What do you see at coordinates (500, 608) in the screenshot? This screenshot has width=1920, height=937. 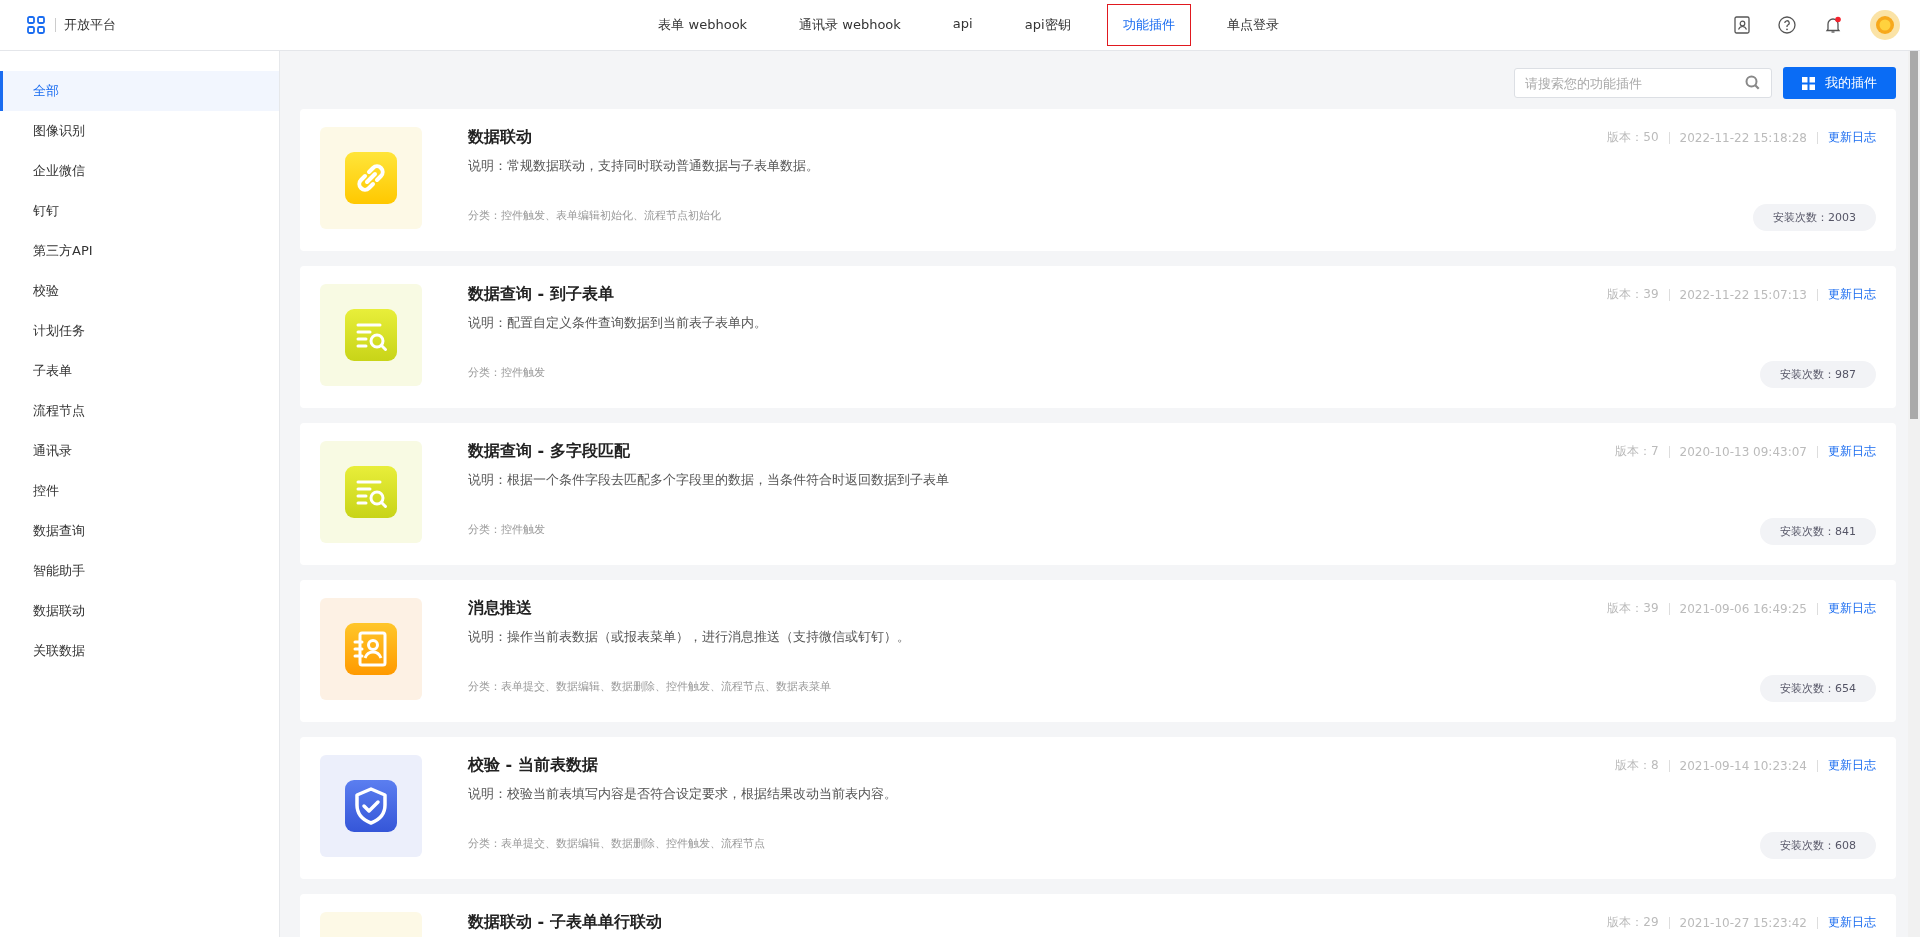 I see `plugin-title: 消息推送` at bounding box center [500, 608].